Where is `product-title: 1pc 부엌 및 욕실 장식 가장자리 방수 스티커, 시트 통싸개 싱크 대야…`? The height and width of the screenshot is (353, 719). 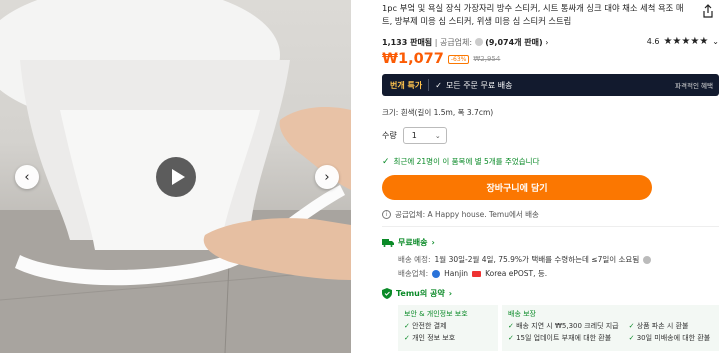
product-title: 1pc 부엌 및 욕실 장식 가장자리 방수 스티커, 시트 통싸개 싱크 대야… is located at coordinates (533, 14).